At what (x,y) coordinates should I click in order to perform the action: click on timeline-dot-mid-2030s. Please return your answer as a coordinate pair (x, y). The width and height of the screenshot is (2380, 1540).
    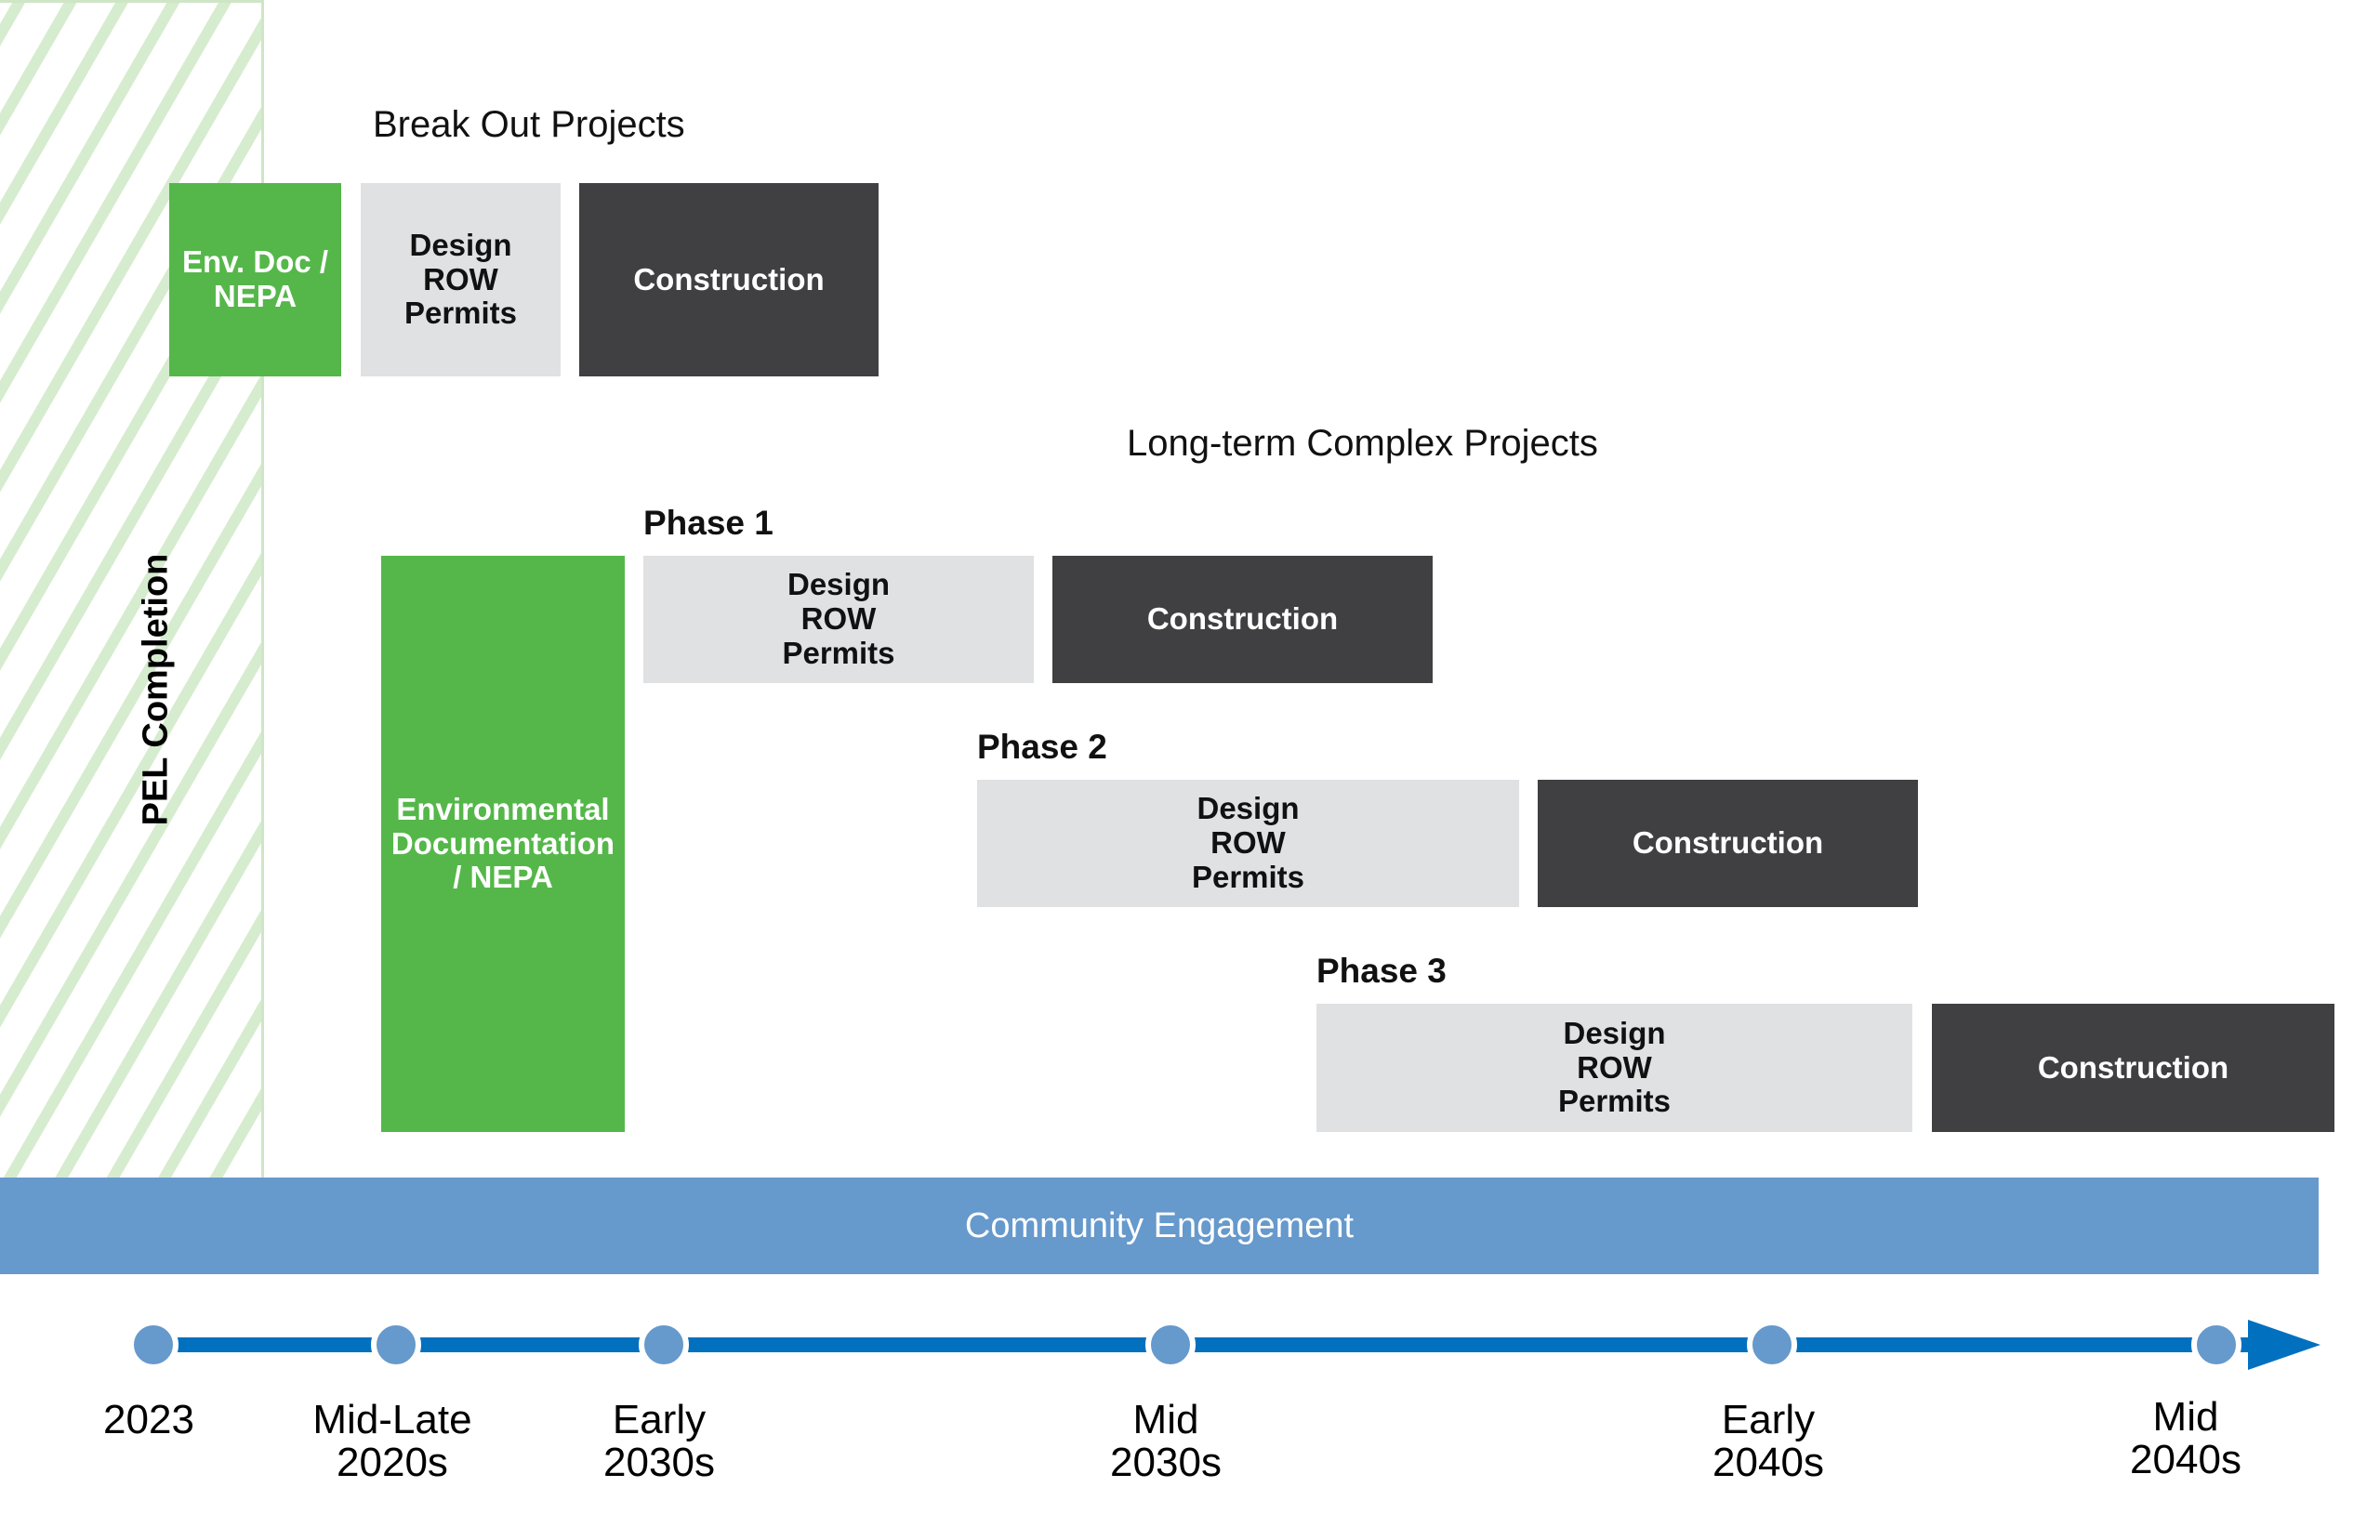
    Looking at the image, I should click on (1170, 1345).